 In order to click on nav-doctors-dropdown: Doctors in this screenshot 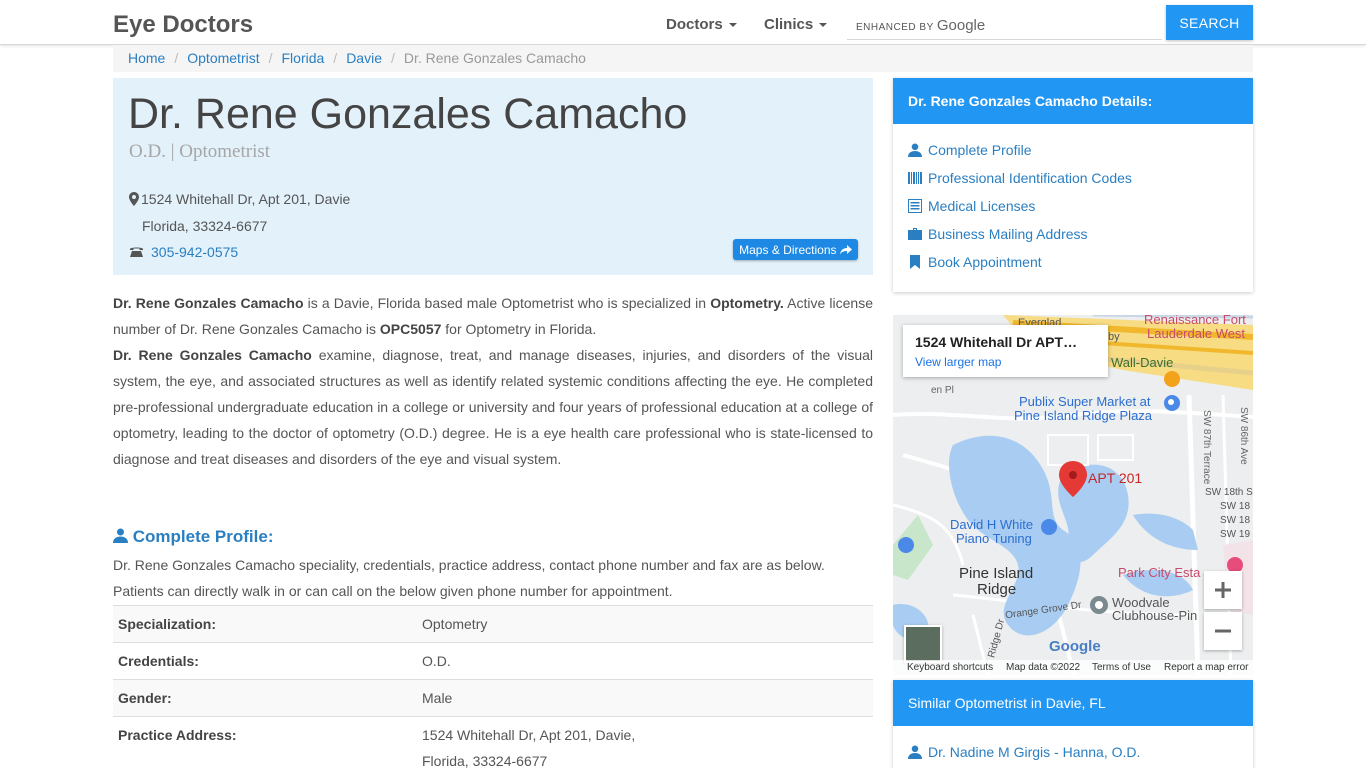, I will do `click(701, 24)`.